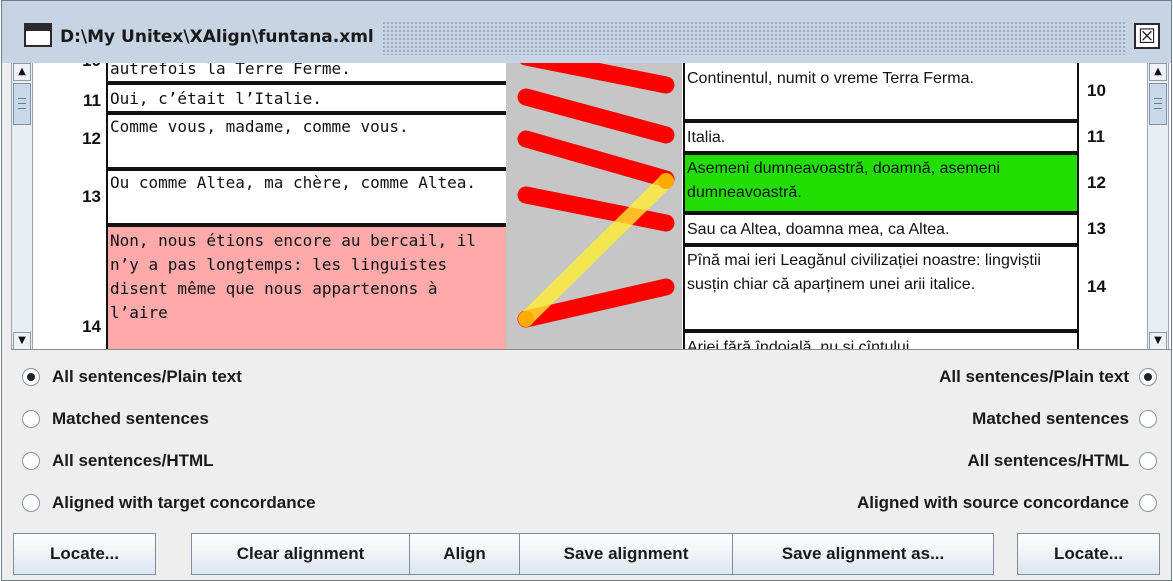 This screenshot has width=1173, height=581. What do you see at coordinates (87, 67) in the screenshot?
I see `source-sentence-number: 10` at bounding box center [87, 67].